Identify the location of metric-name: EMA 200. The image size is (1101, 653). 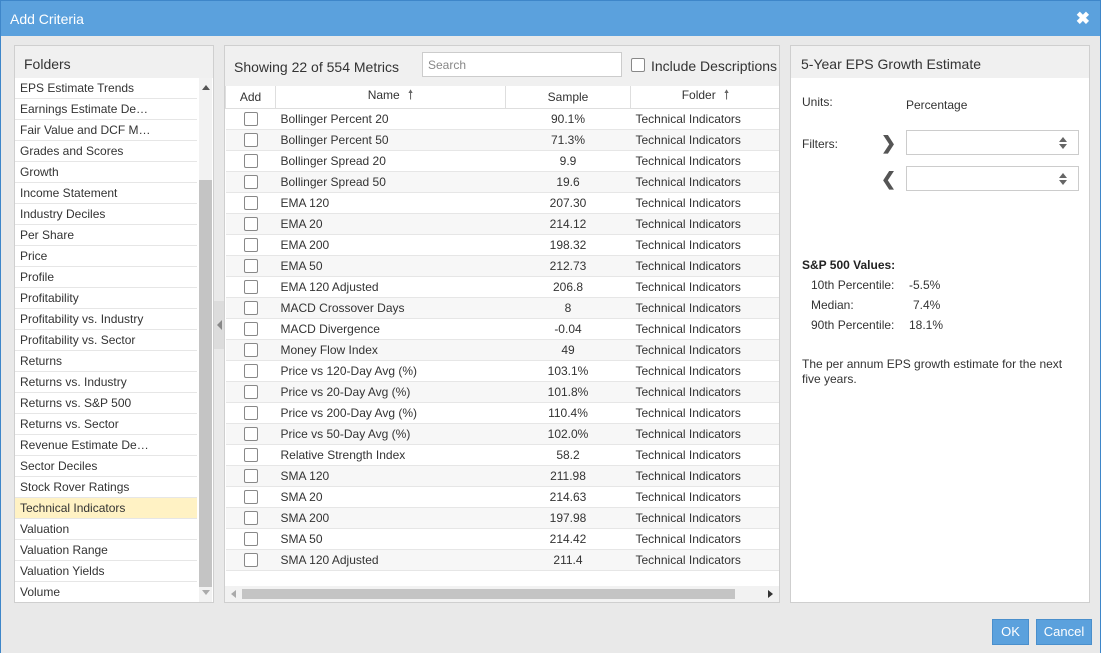
(390, 245).